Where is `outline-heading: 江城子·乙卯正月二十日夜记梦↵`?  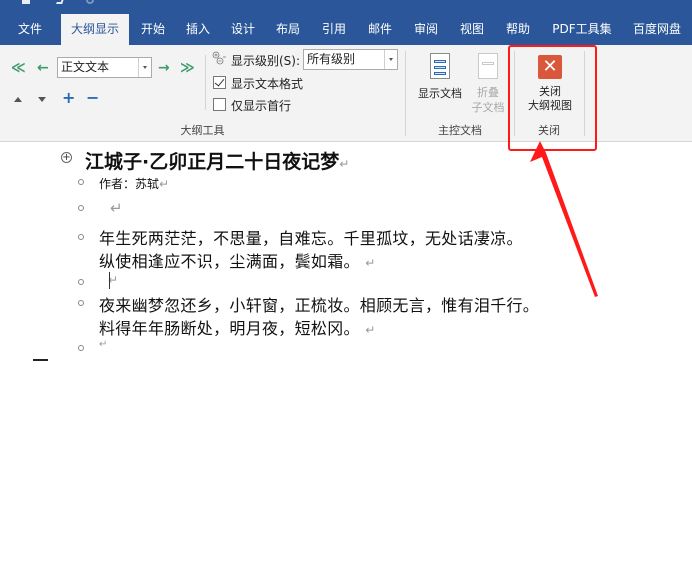
outline-heading: 江城子·乙卯正月二十日夜记梦↵ is located at coordinates (217, 162).